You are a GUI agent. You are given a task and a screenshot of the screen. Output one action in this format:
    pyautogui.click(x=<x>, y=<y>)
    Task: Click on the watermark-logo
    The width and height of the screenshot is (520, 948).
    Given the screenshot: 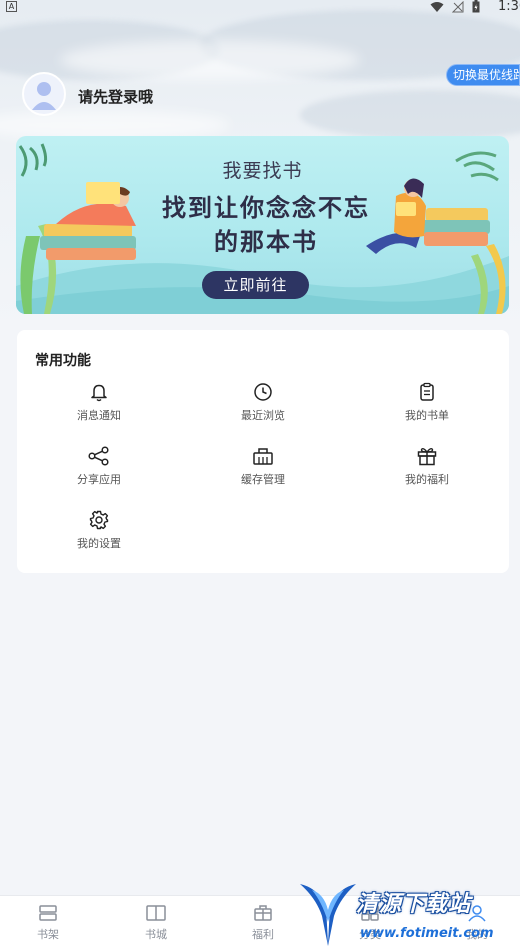 What is the action you would take?
    pyautogui.click(x=328, y=915)
    